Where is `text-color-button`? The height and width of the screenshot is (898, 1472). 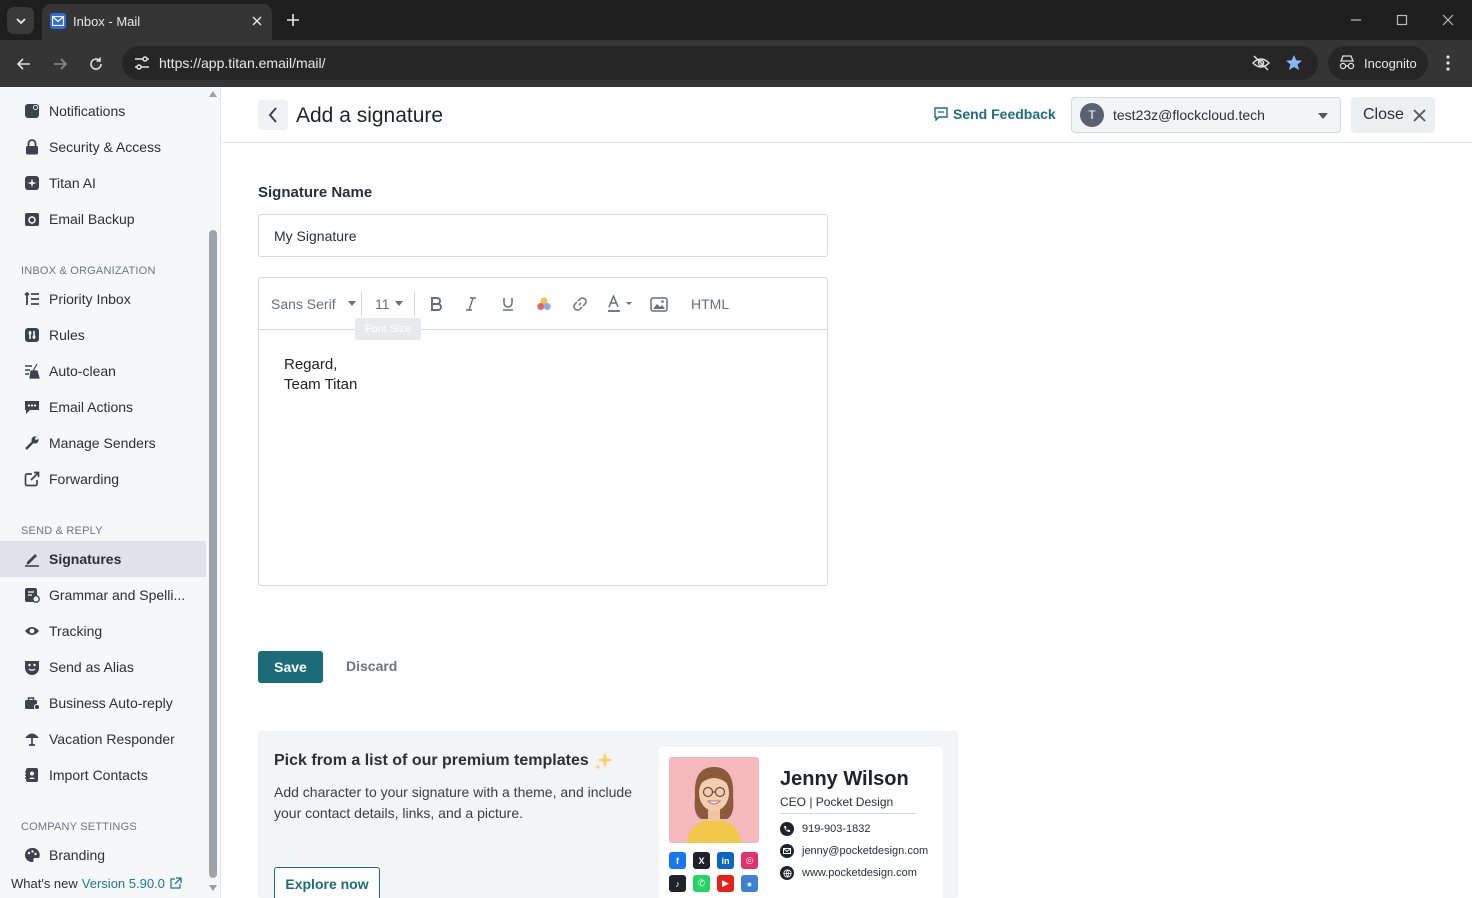
text-color-button is located at coordinates (620, 304).